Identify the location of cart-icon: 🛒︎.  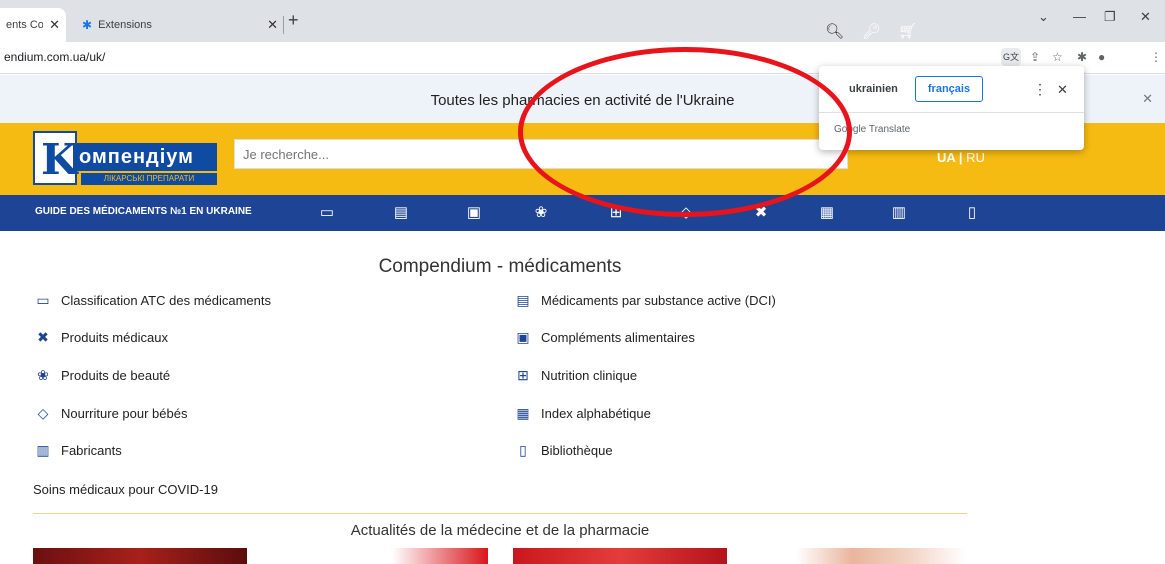
(907, 31).